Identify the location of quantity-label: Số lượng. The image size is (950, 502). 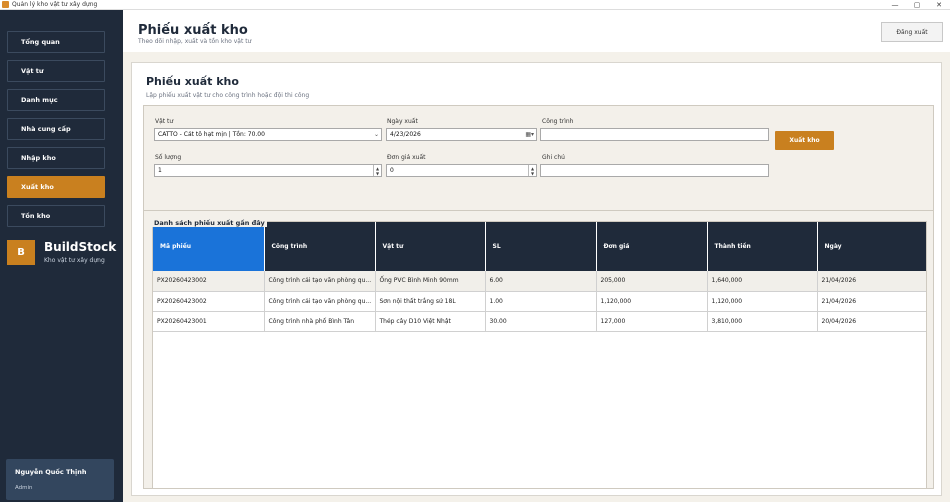
(168, 157).